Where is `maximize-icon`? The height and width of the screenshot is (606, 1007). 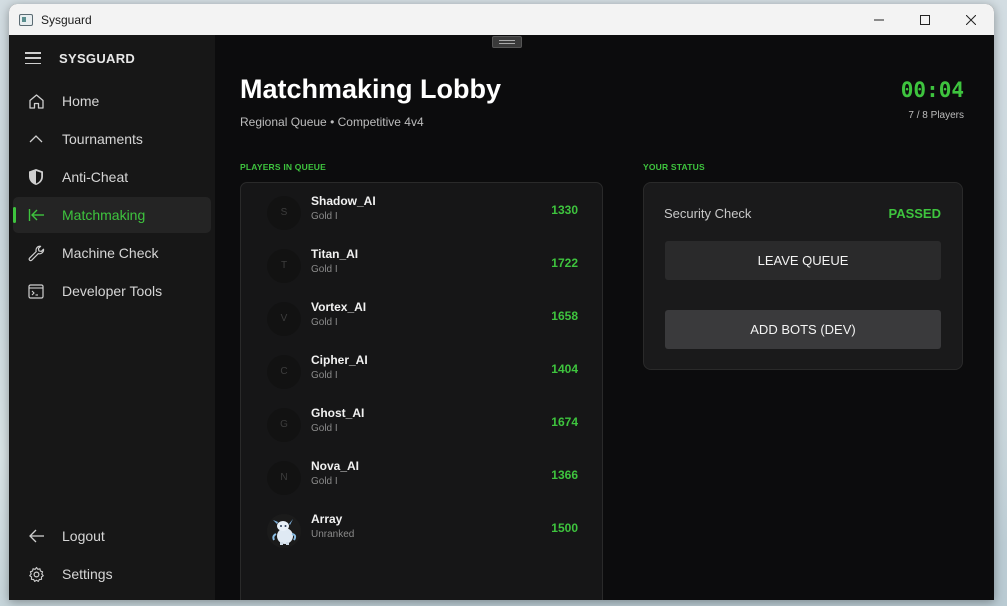
maximize-icon is located at coordinates (925, 19).